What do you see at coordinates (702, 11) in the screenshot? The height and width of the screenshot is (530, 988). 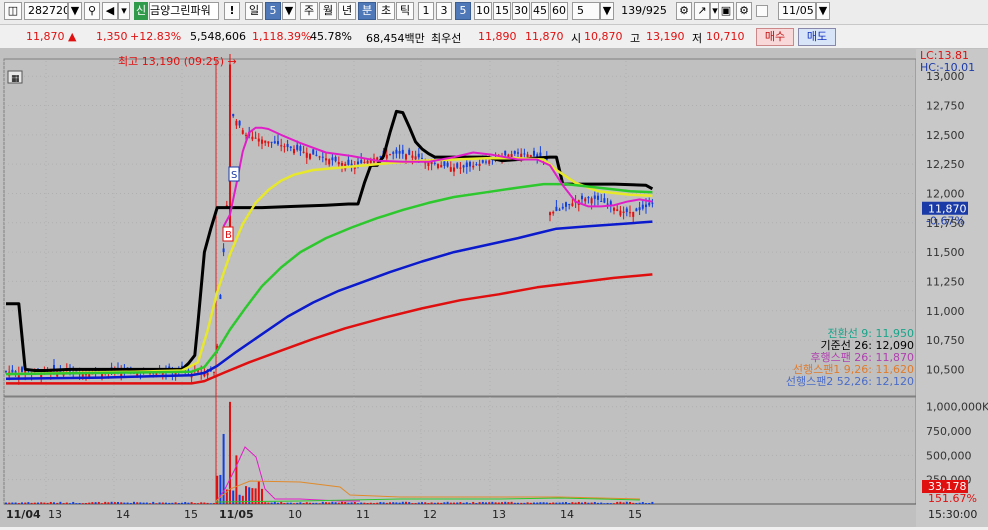 I see `indicator-icon: ↗` at bounding box center [702, 11].